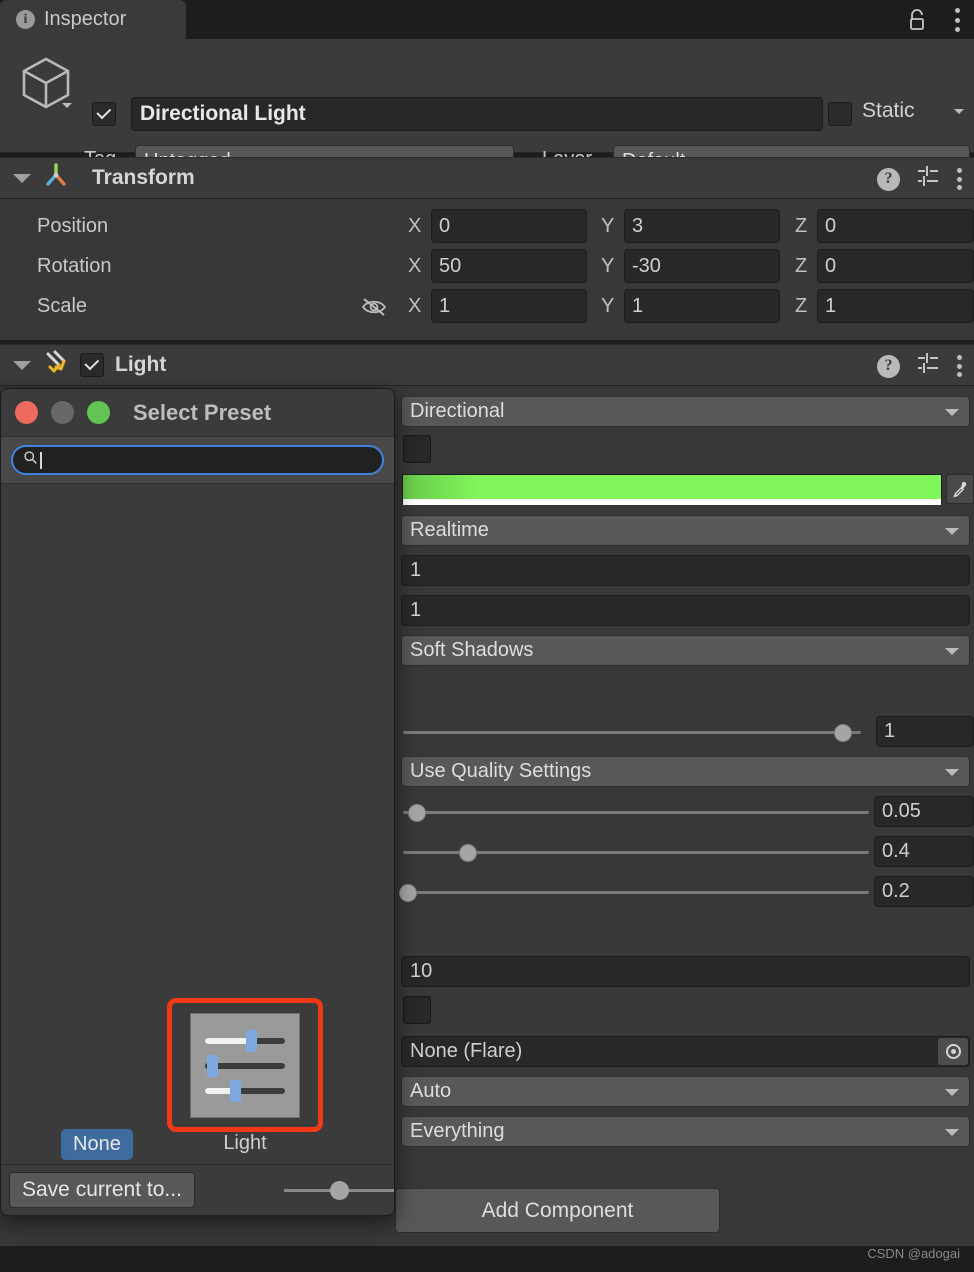  I want to click on static-chevron-down-icon, so click(959, 111).